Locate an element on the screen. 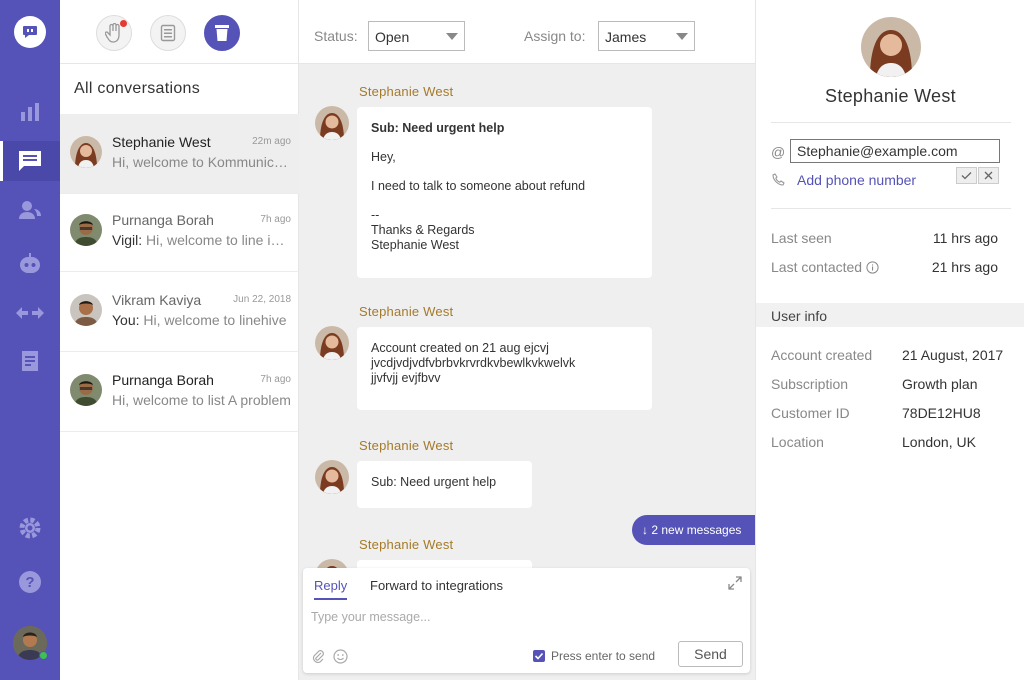  bar-chart-icon is located at coordinates (30, 112).